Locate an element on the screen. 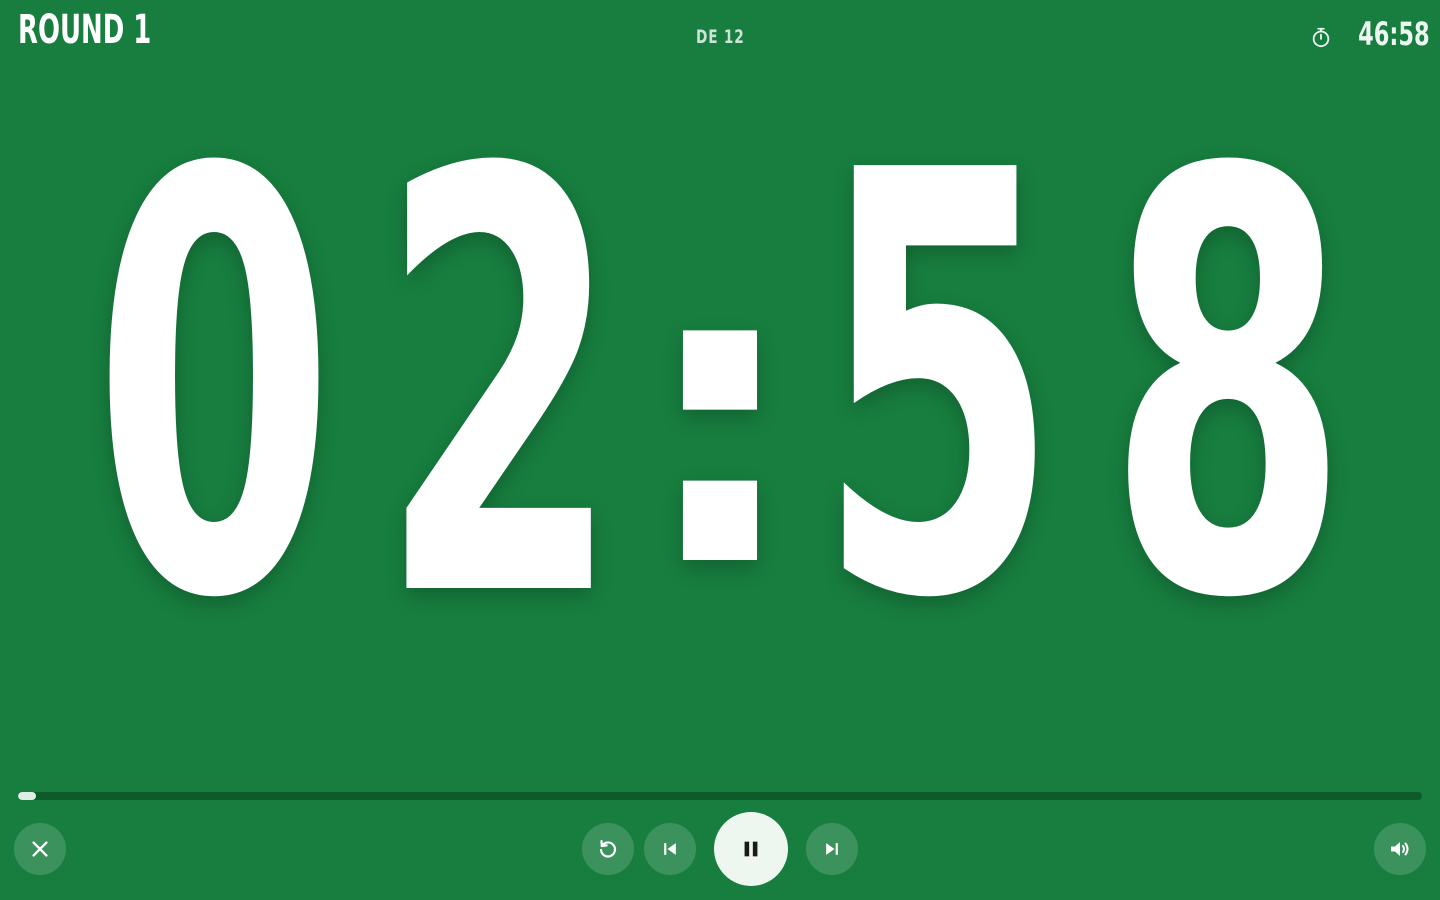 Image resolution: width=1440 pixels, height=900 pixels. restart-button is located at coordinates (608, 849).